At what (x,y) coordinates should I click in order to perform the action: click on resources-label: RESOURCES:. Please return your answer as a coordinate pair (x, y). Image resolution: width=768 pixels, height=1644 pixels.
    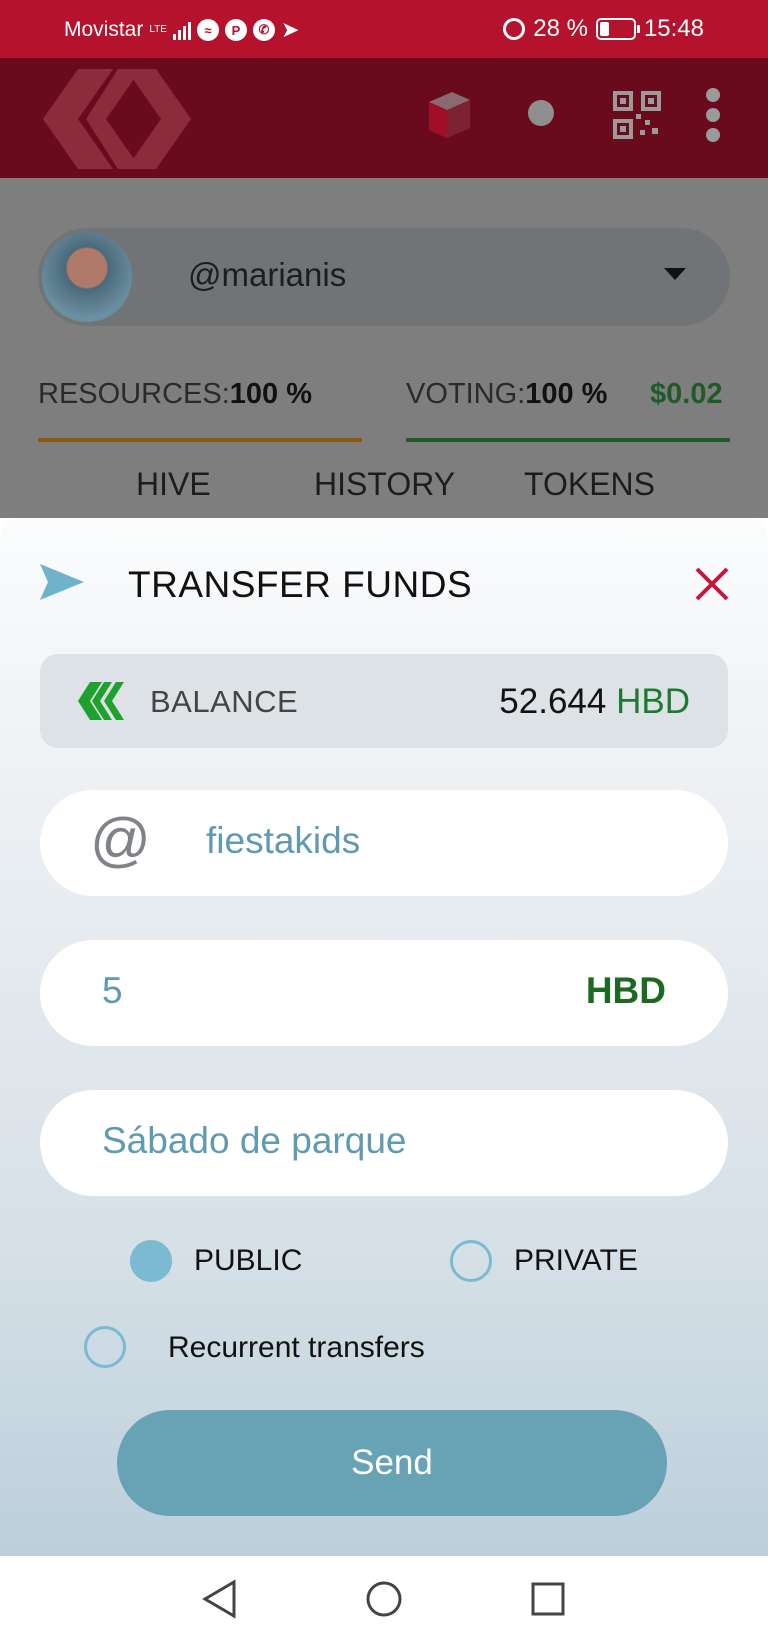
    Looking at the image, I should click on (134, 394).